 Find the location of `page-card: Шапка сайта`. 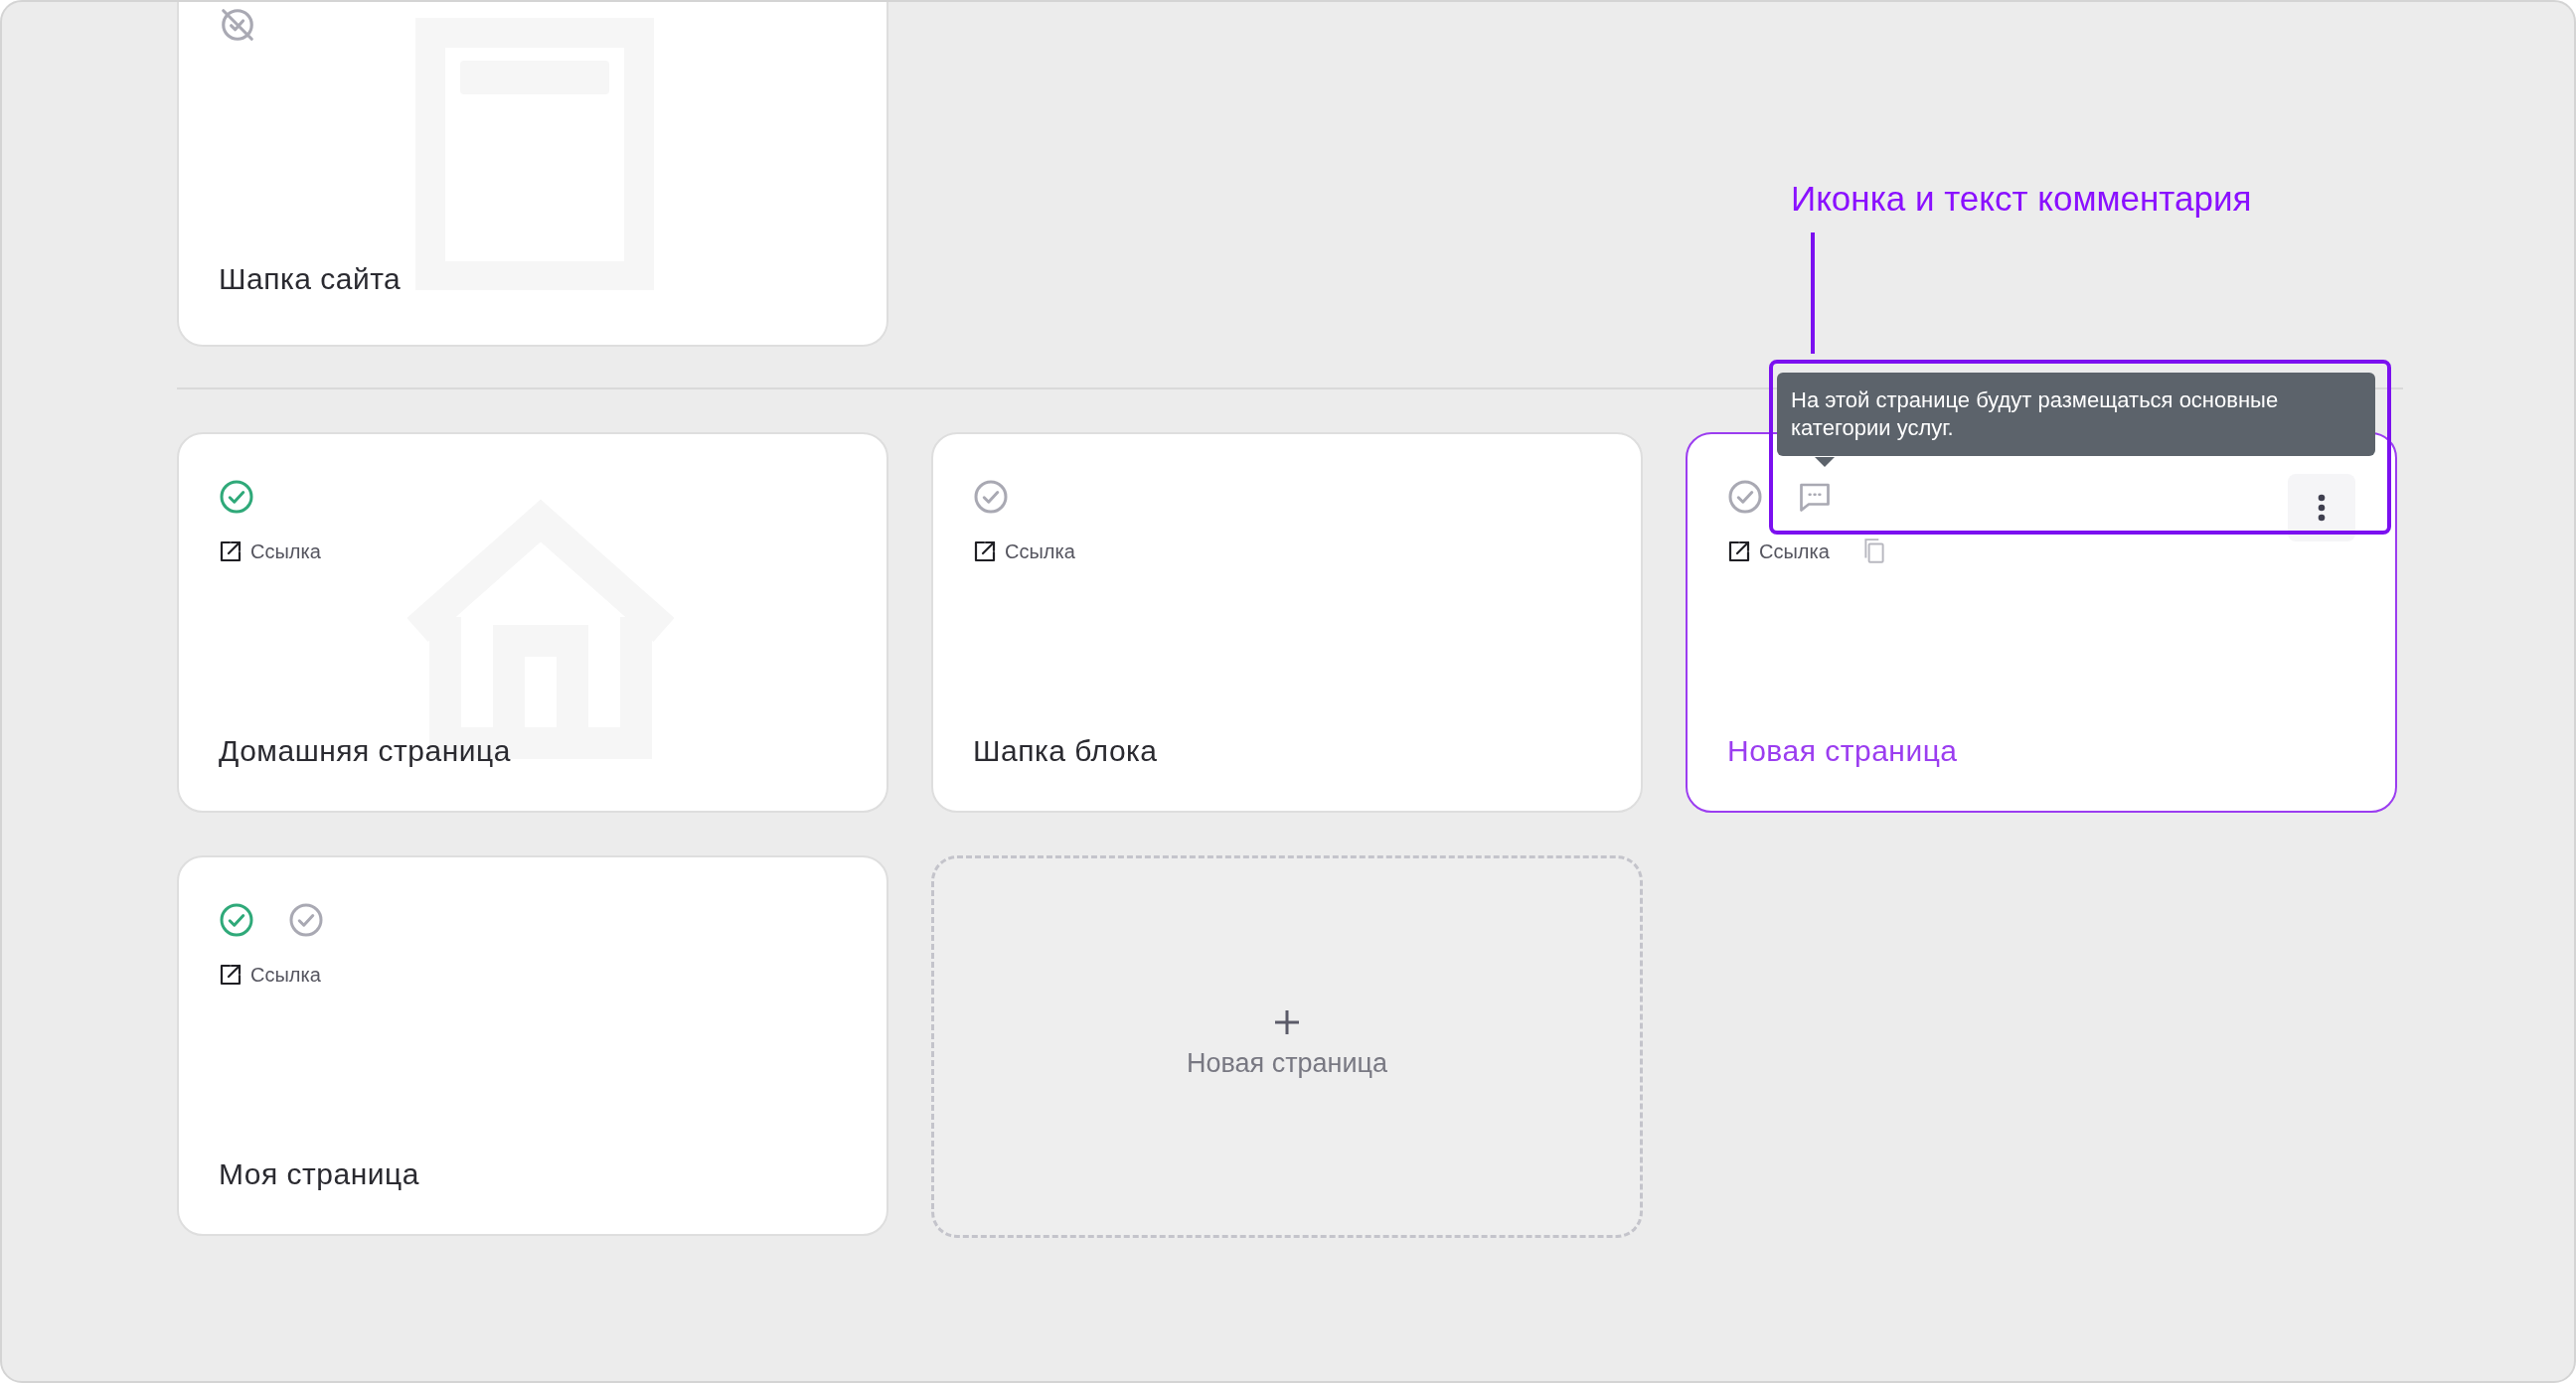

page-card: Шапка сайта is located at coordinates (532, 174).